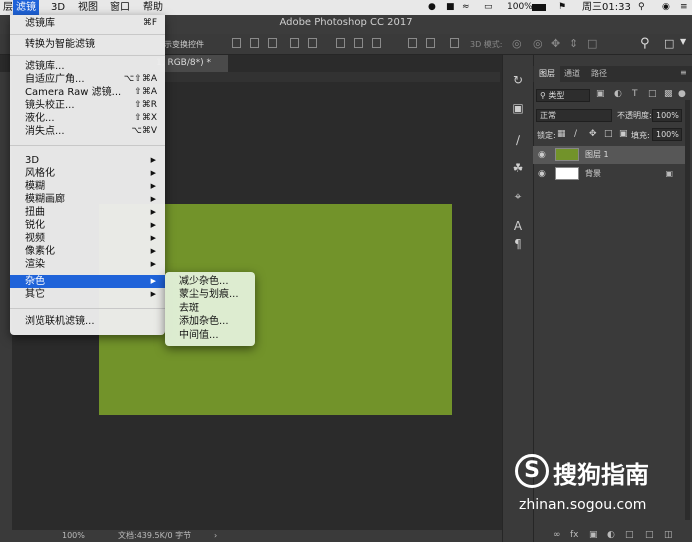  What do you see at coordinates (538, 43) in the screenshot?
I see `3d-roll-icon: ◎` at bounding box center [538, 43].